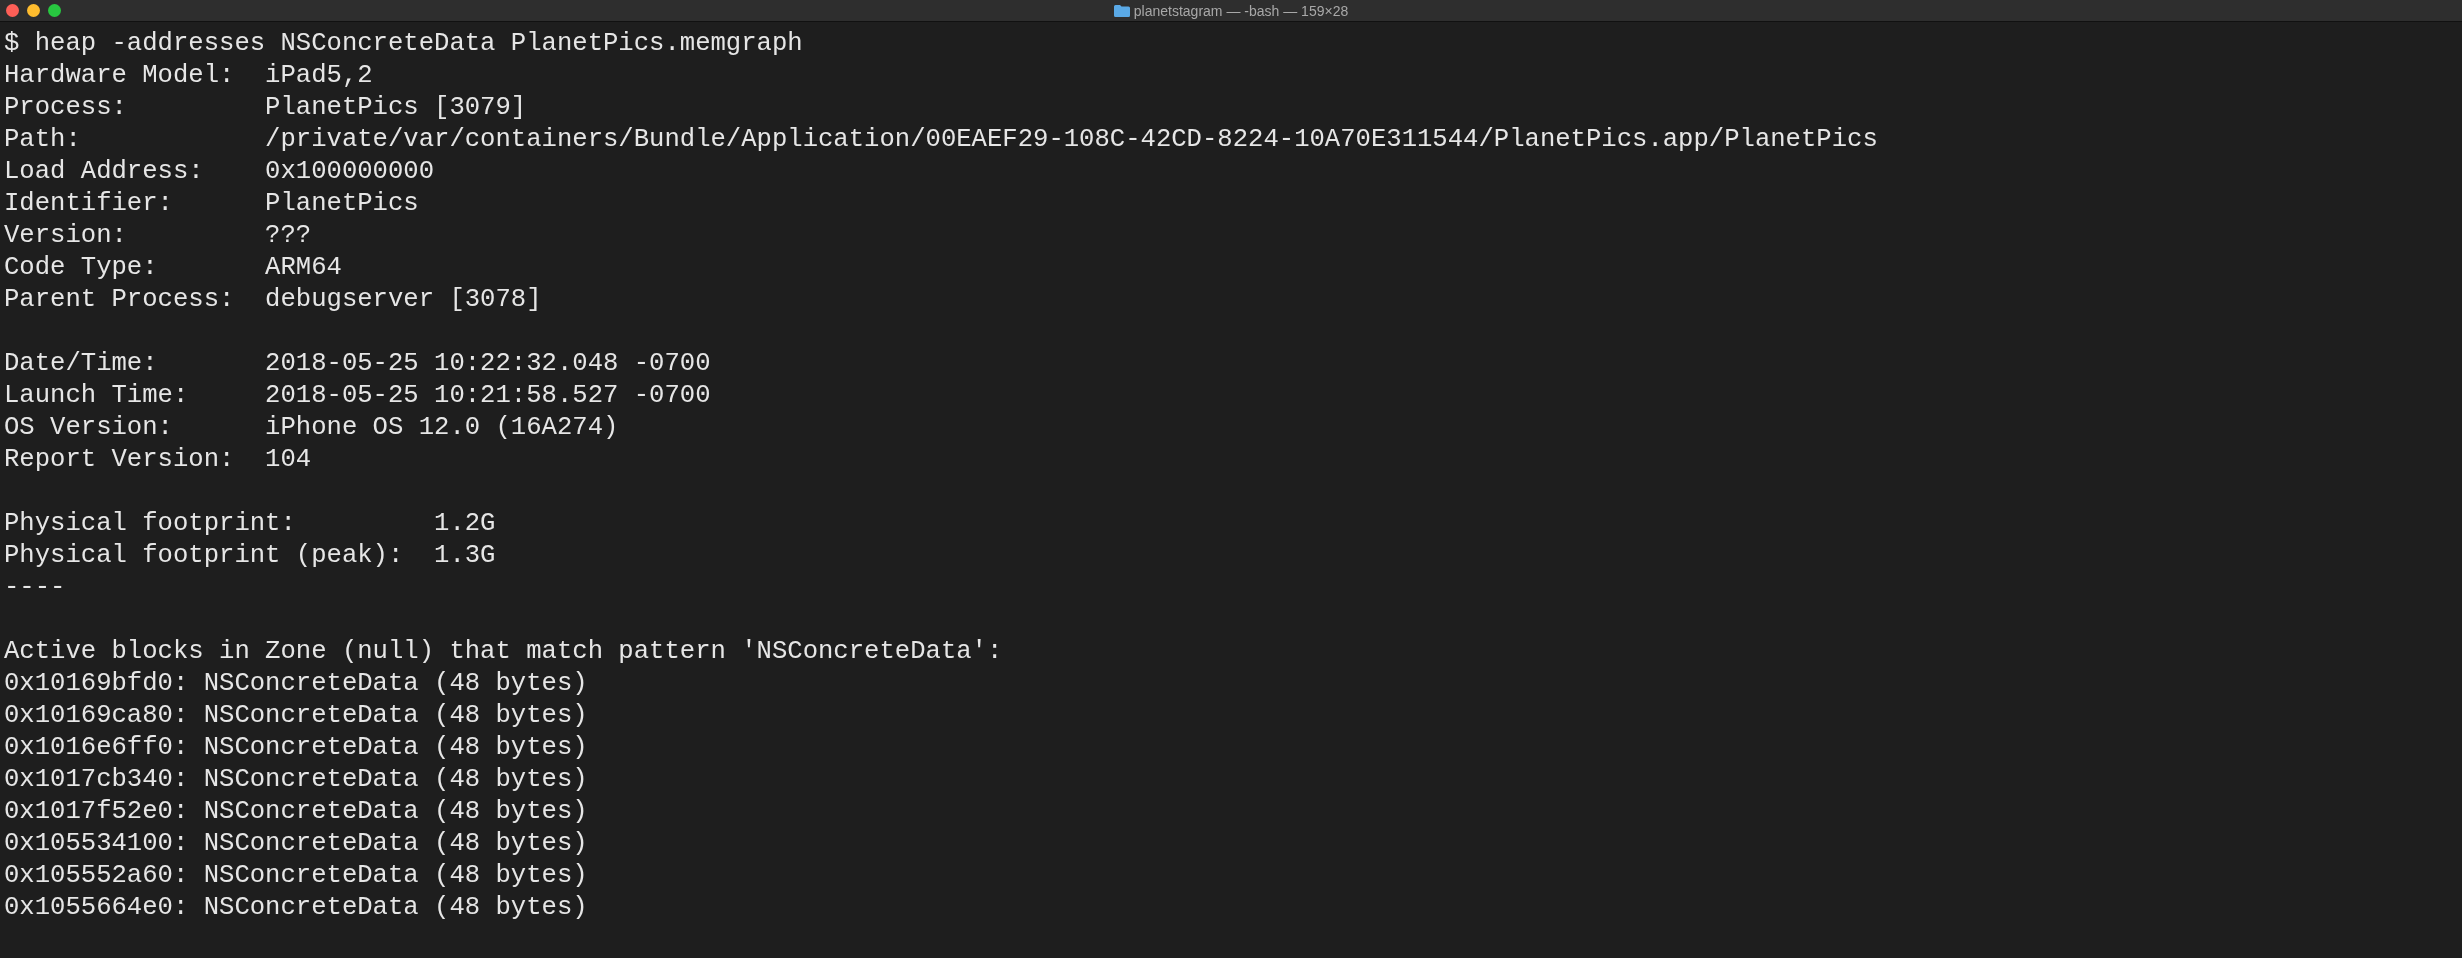 The height and width of the screenshot is (958, 2462). I want to click on folder-icon, so click(1121, 10).